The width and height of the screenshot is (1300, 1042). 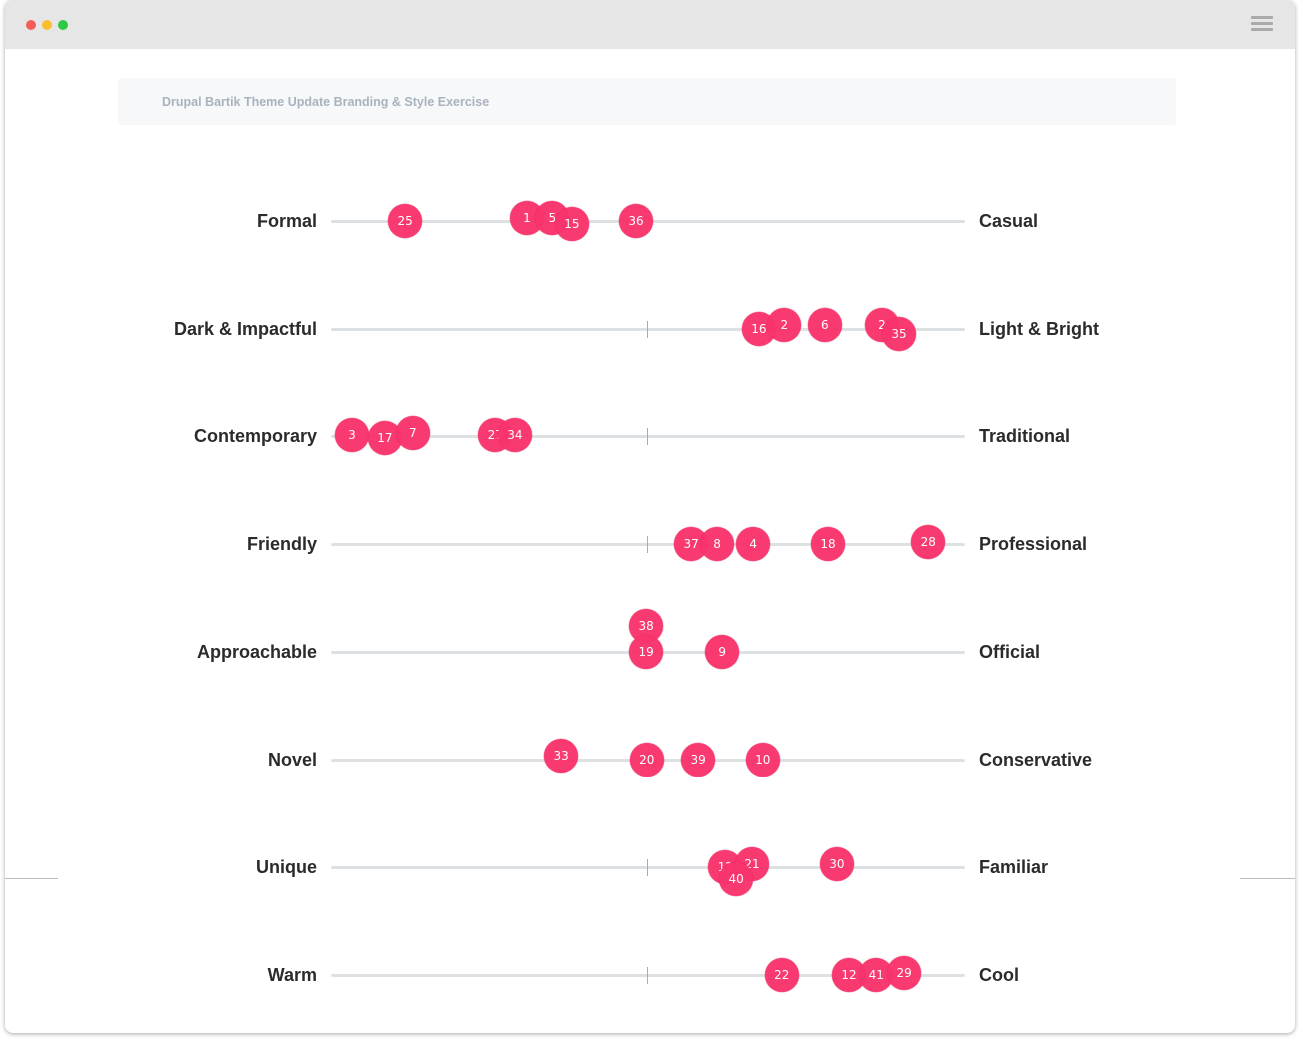 What do you see at coordinates (753, 544) in the screenshot?
I see `response-marker: 4` at bounding box center [753, 544].